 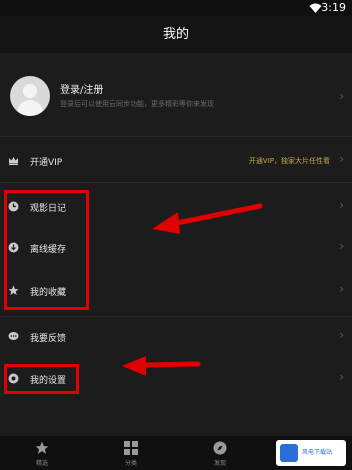 What do you see at coordinates (130, 463) in the screenshot?
I see `tab-label-category: 分类` at bounding box center [130, 463].